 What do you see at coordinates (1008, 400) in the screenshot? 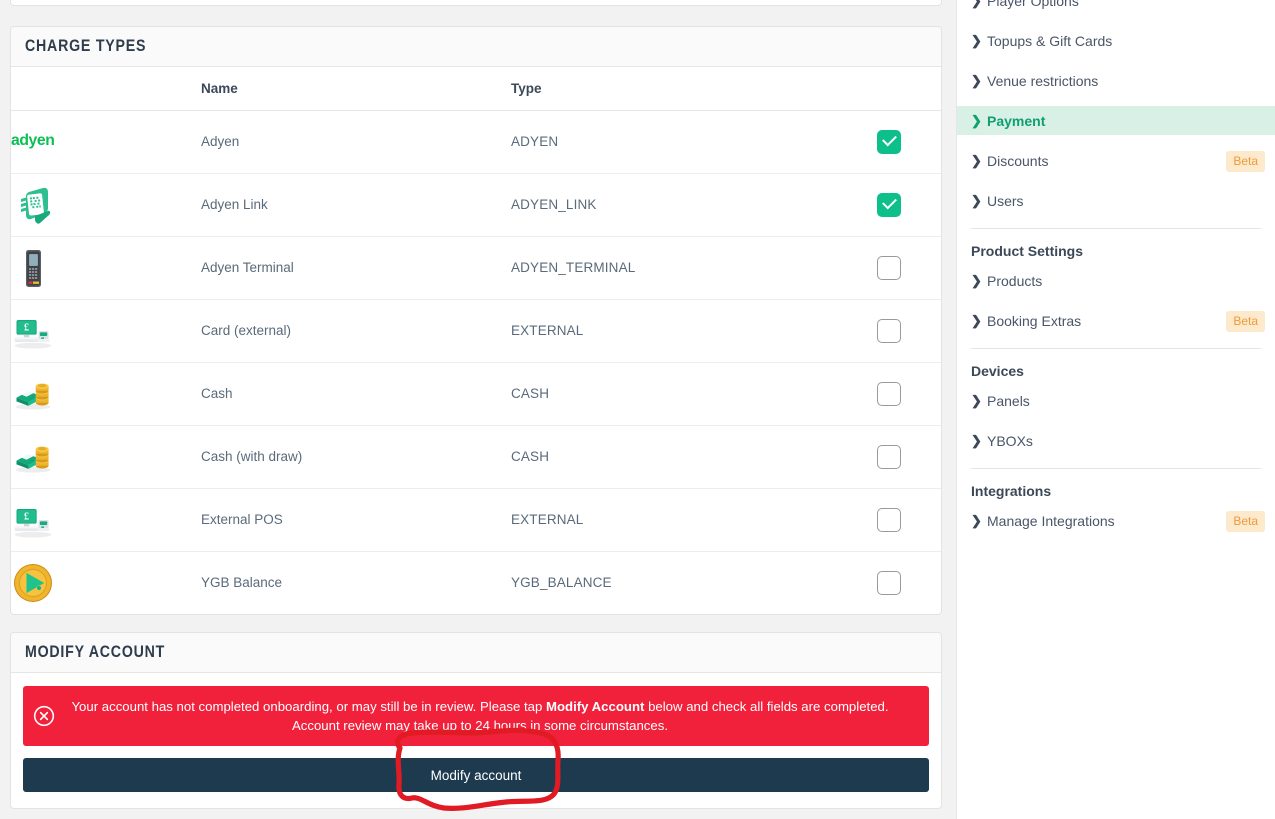
I see `sidebar-item-label: Panels` at bounding box center [1008, 400].